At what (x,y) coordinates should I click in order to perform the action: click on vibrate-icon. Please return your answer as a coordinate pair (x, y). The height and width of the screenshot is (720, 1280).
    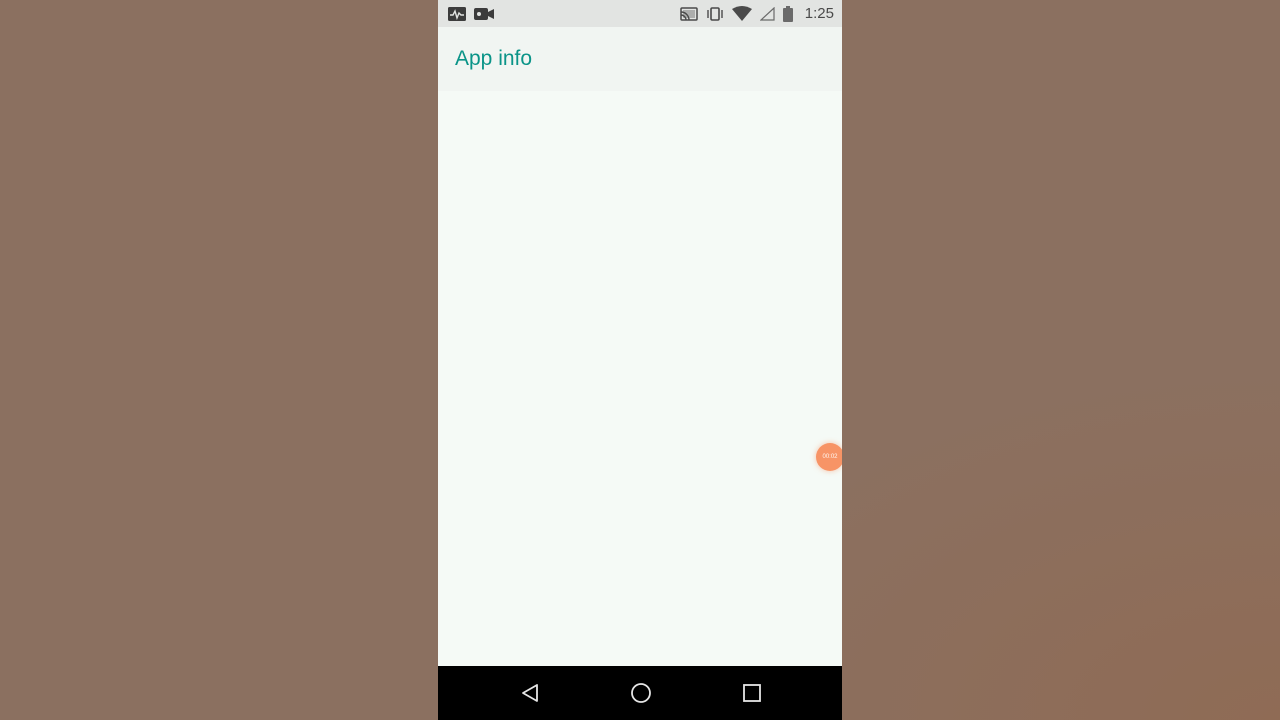
    Looking at the image, I should click on (715, 13).